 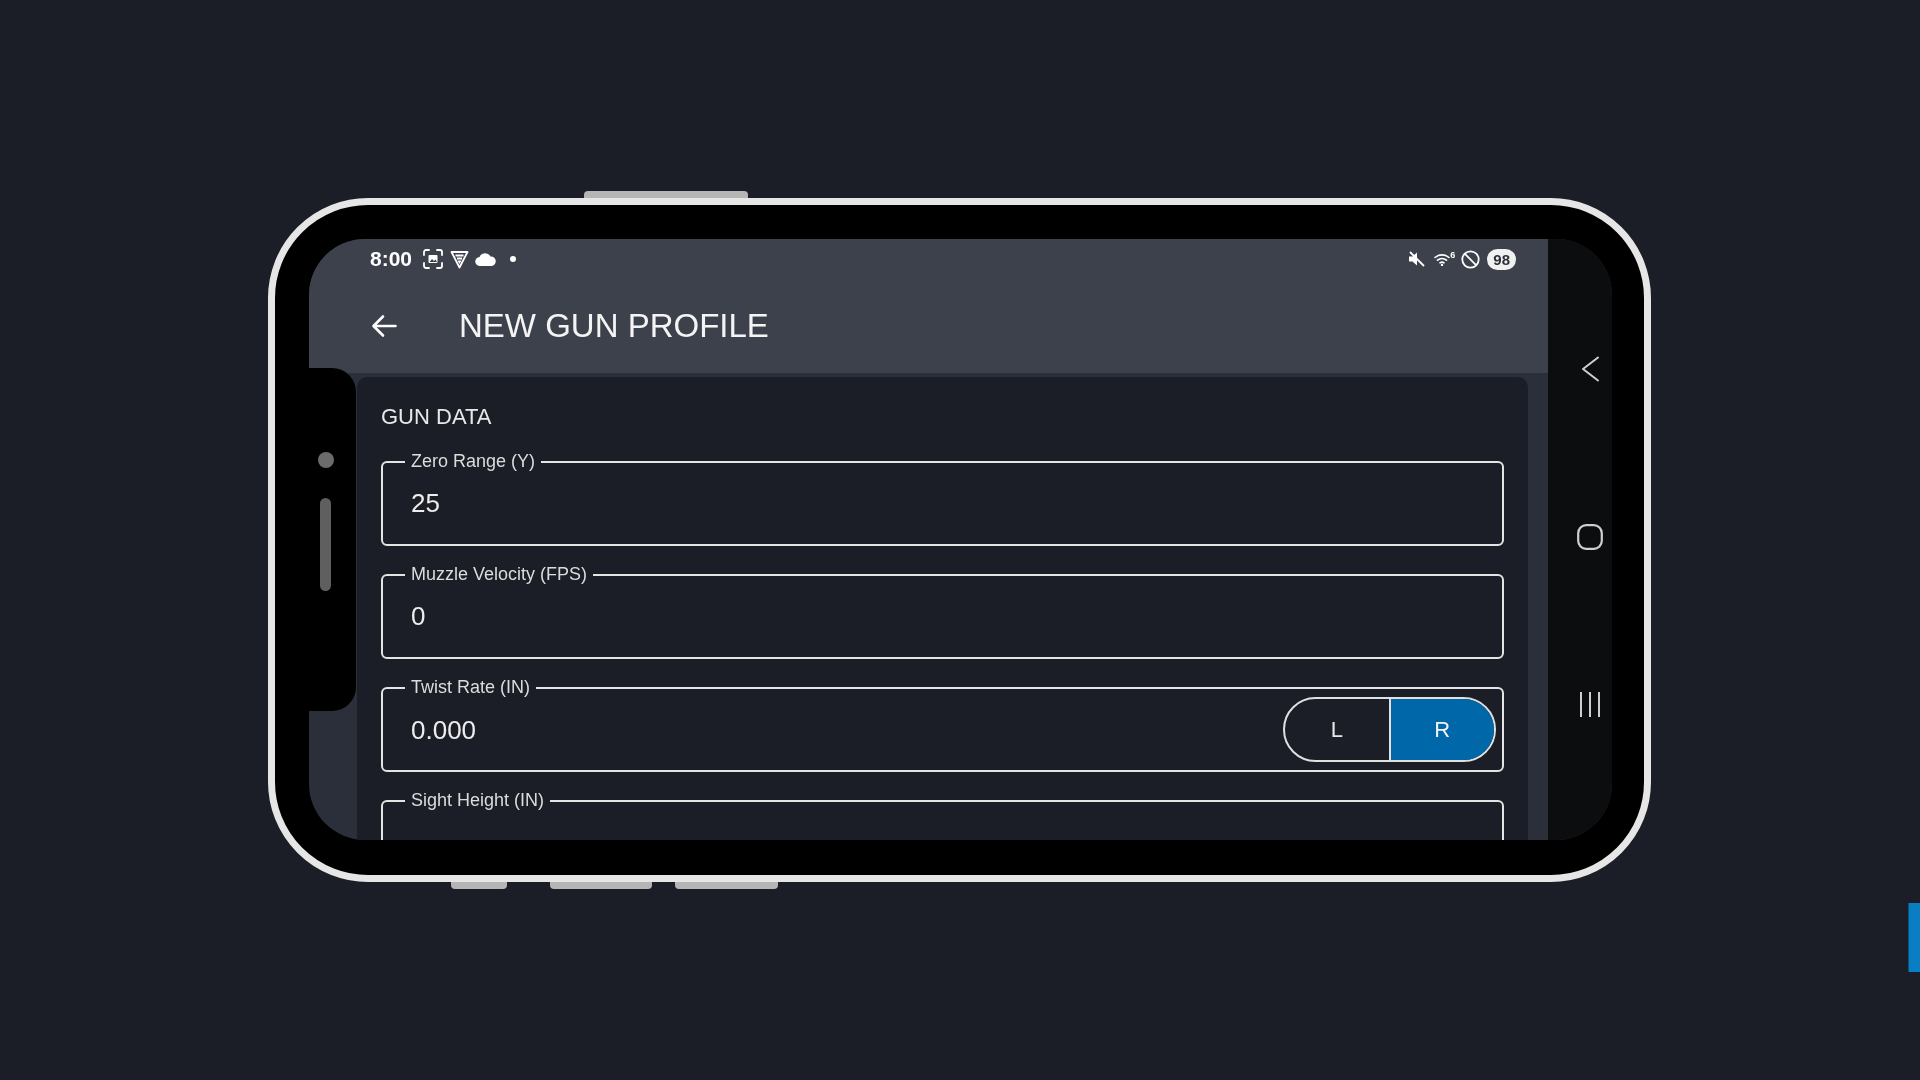 What do you see at coordinates (1453, 255) in the screenshot?
I see `wifi-generation: 6` at bounding box center [1453, 255].